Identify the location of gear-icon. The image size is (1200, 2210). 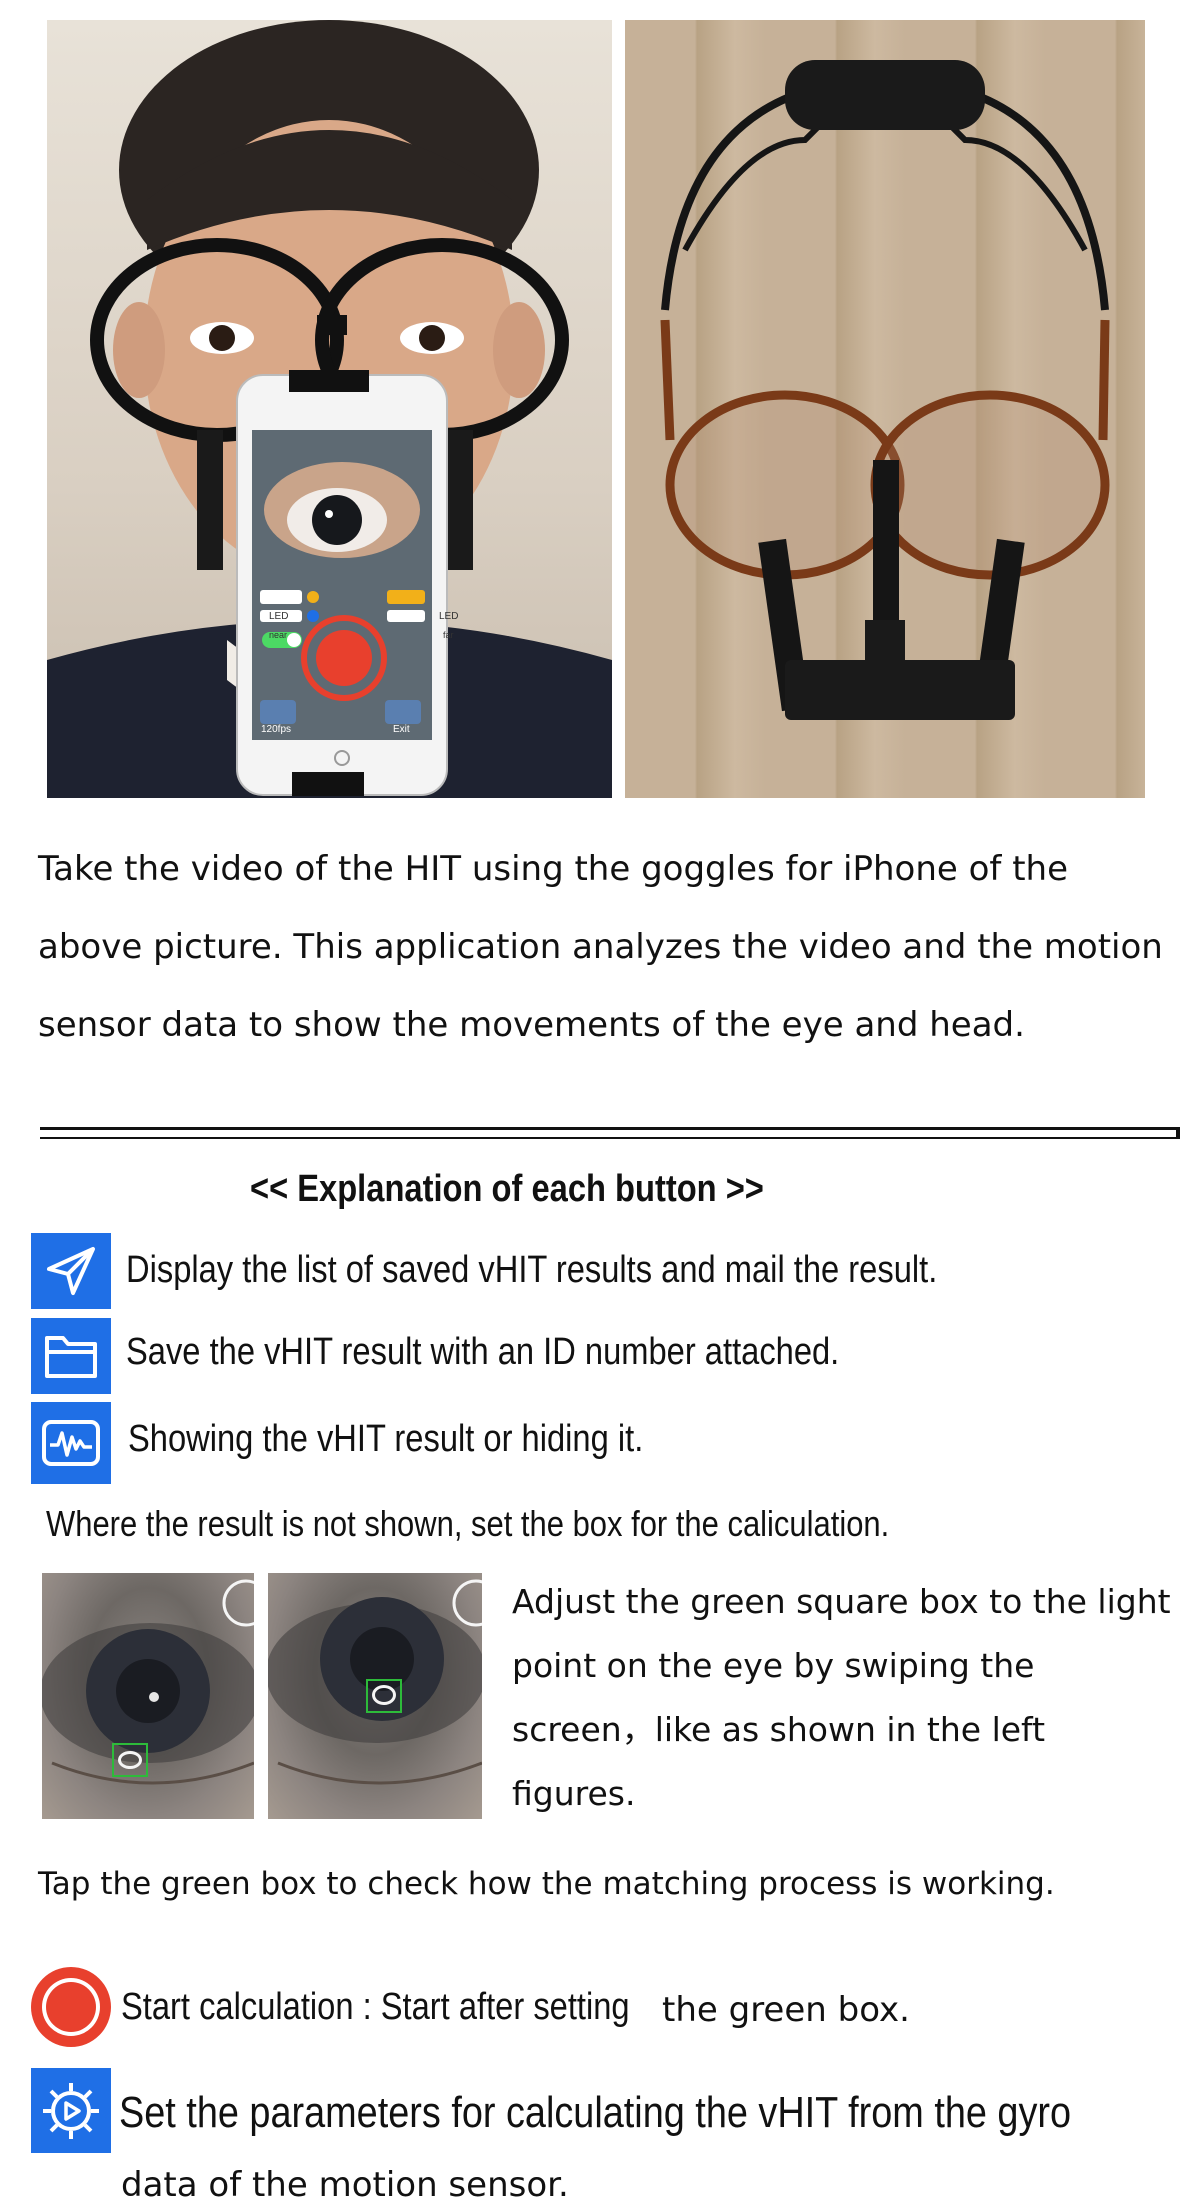
(71, 2110).